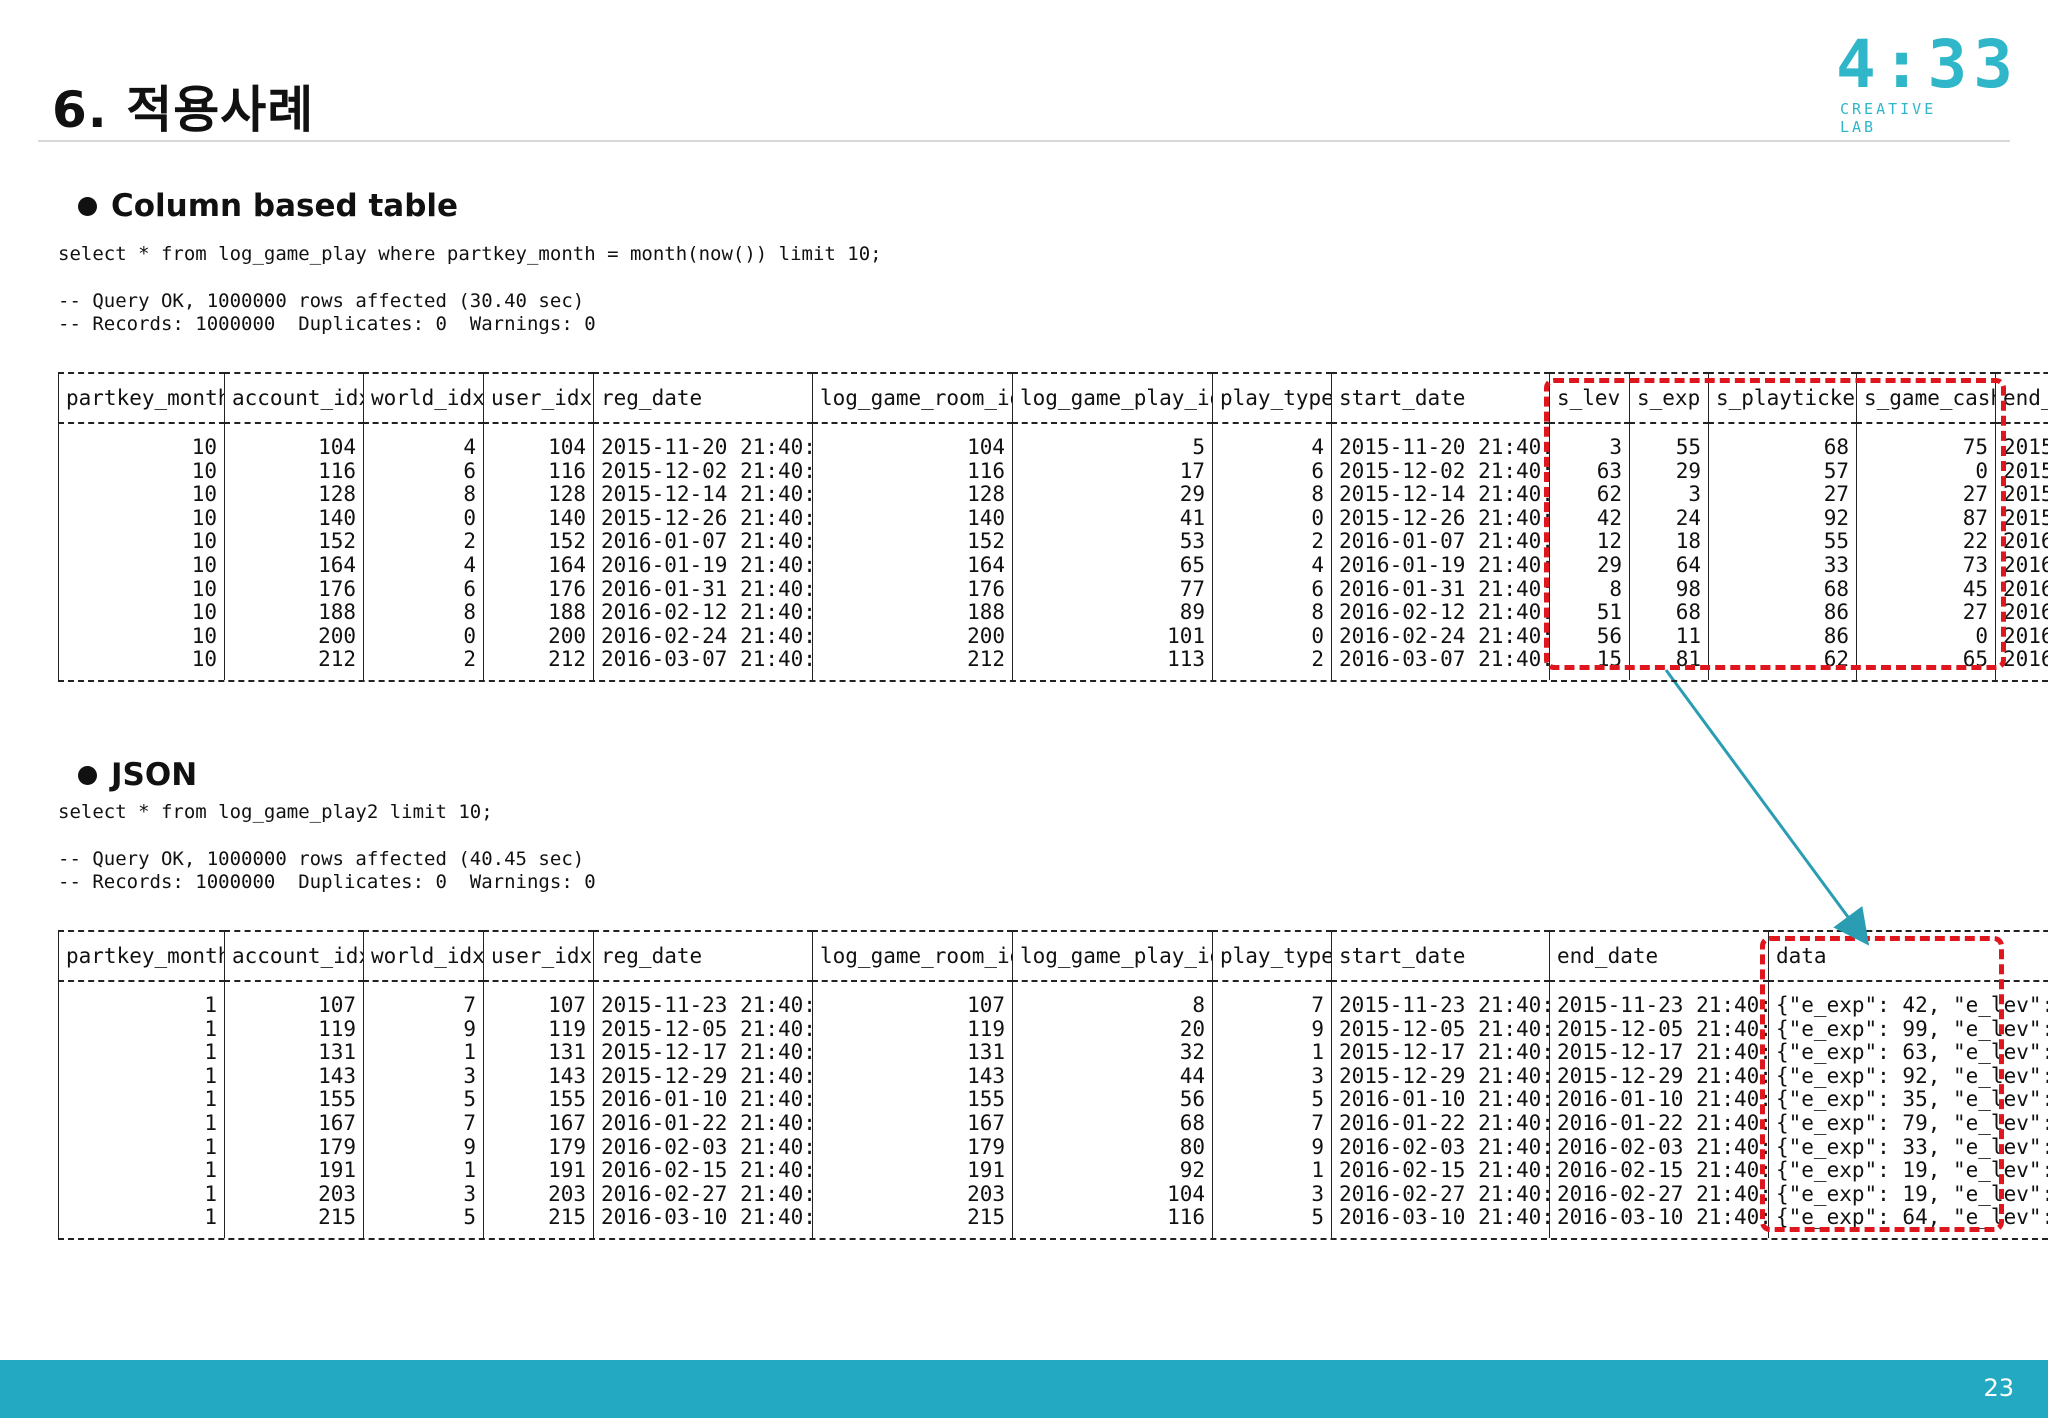 The width and height of the screenshot is (2048, 1418). I want to click on highlight-box-json, so click(1882, 1084).